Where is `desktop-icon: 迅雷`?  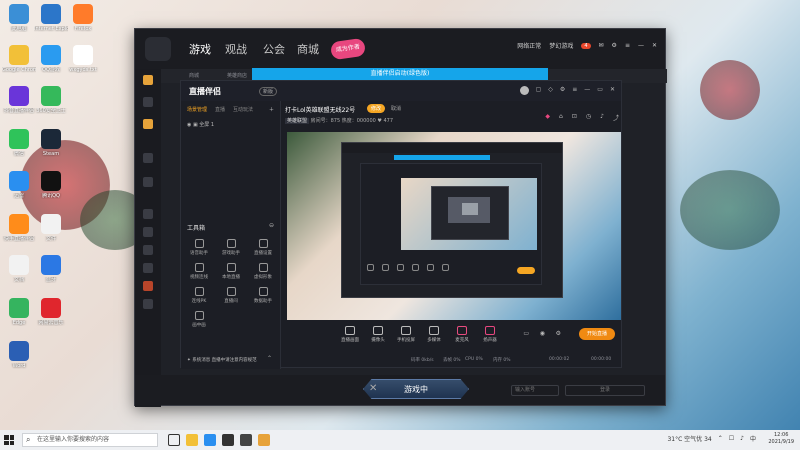
desktop-icon: 迅雷 is located at coordinates (19, 185).